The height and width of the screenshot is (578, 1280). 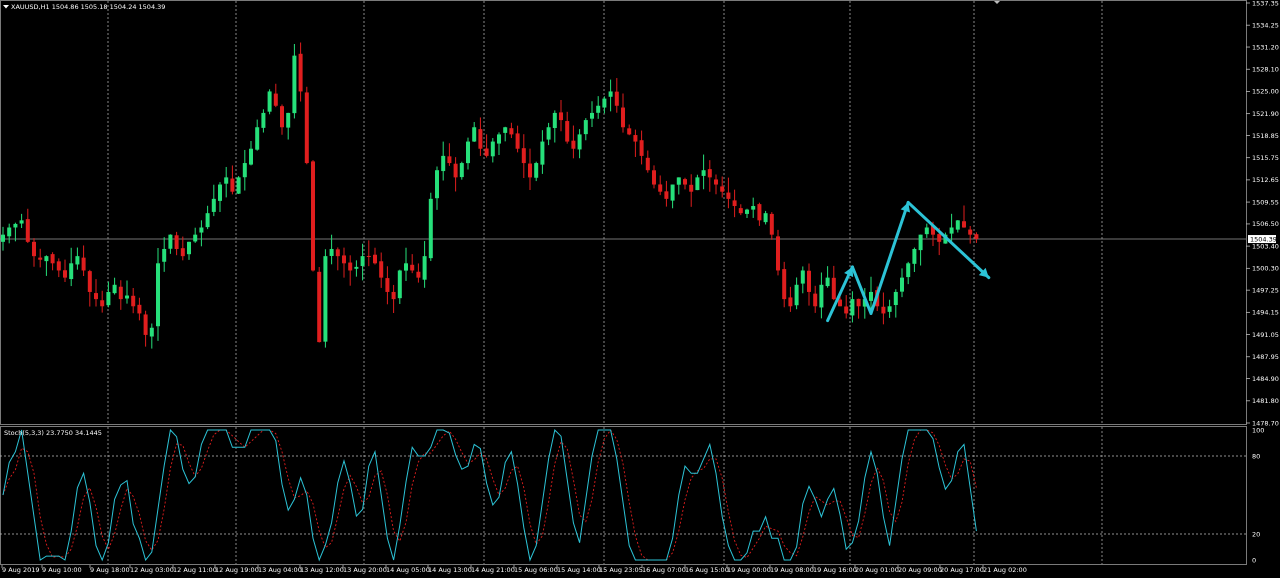 I want to click on price-tick-label: 1534.25, so click(x=1265, y=25).